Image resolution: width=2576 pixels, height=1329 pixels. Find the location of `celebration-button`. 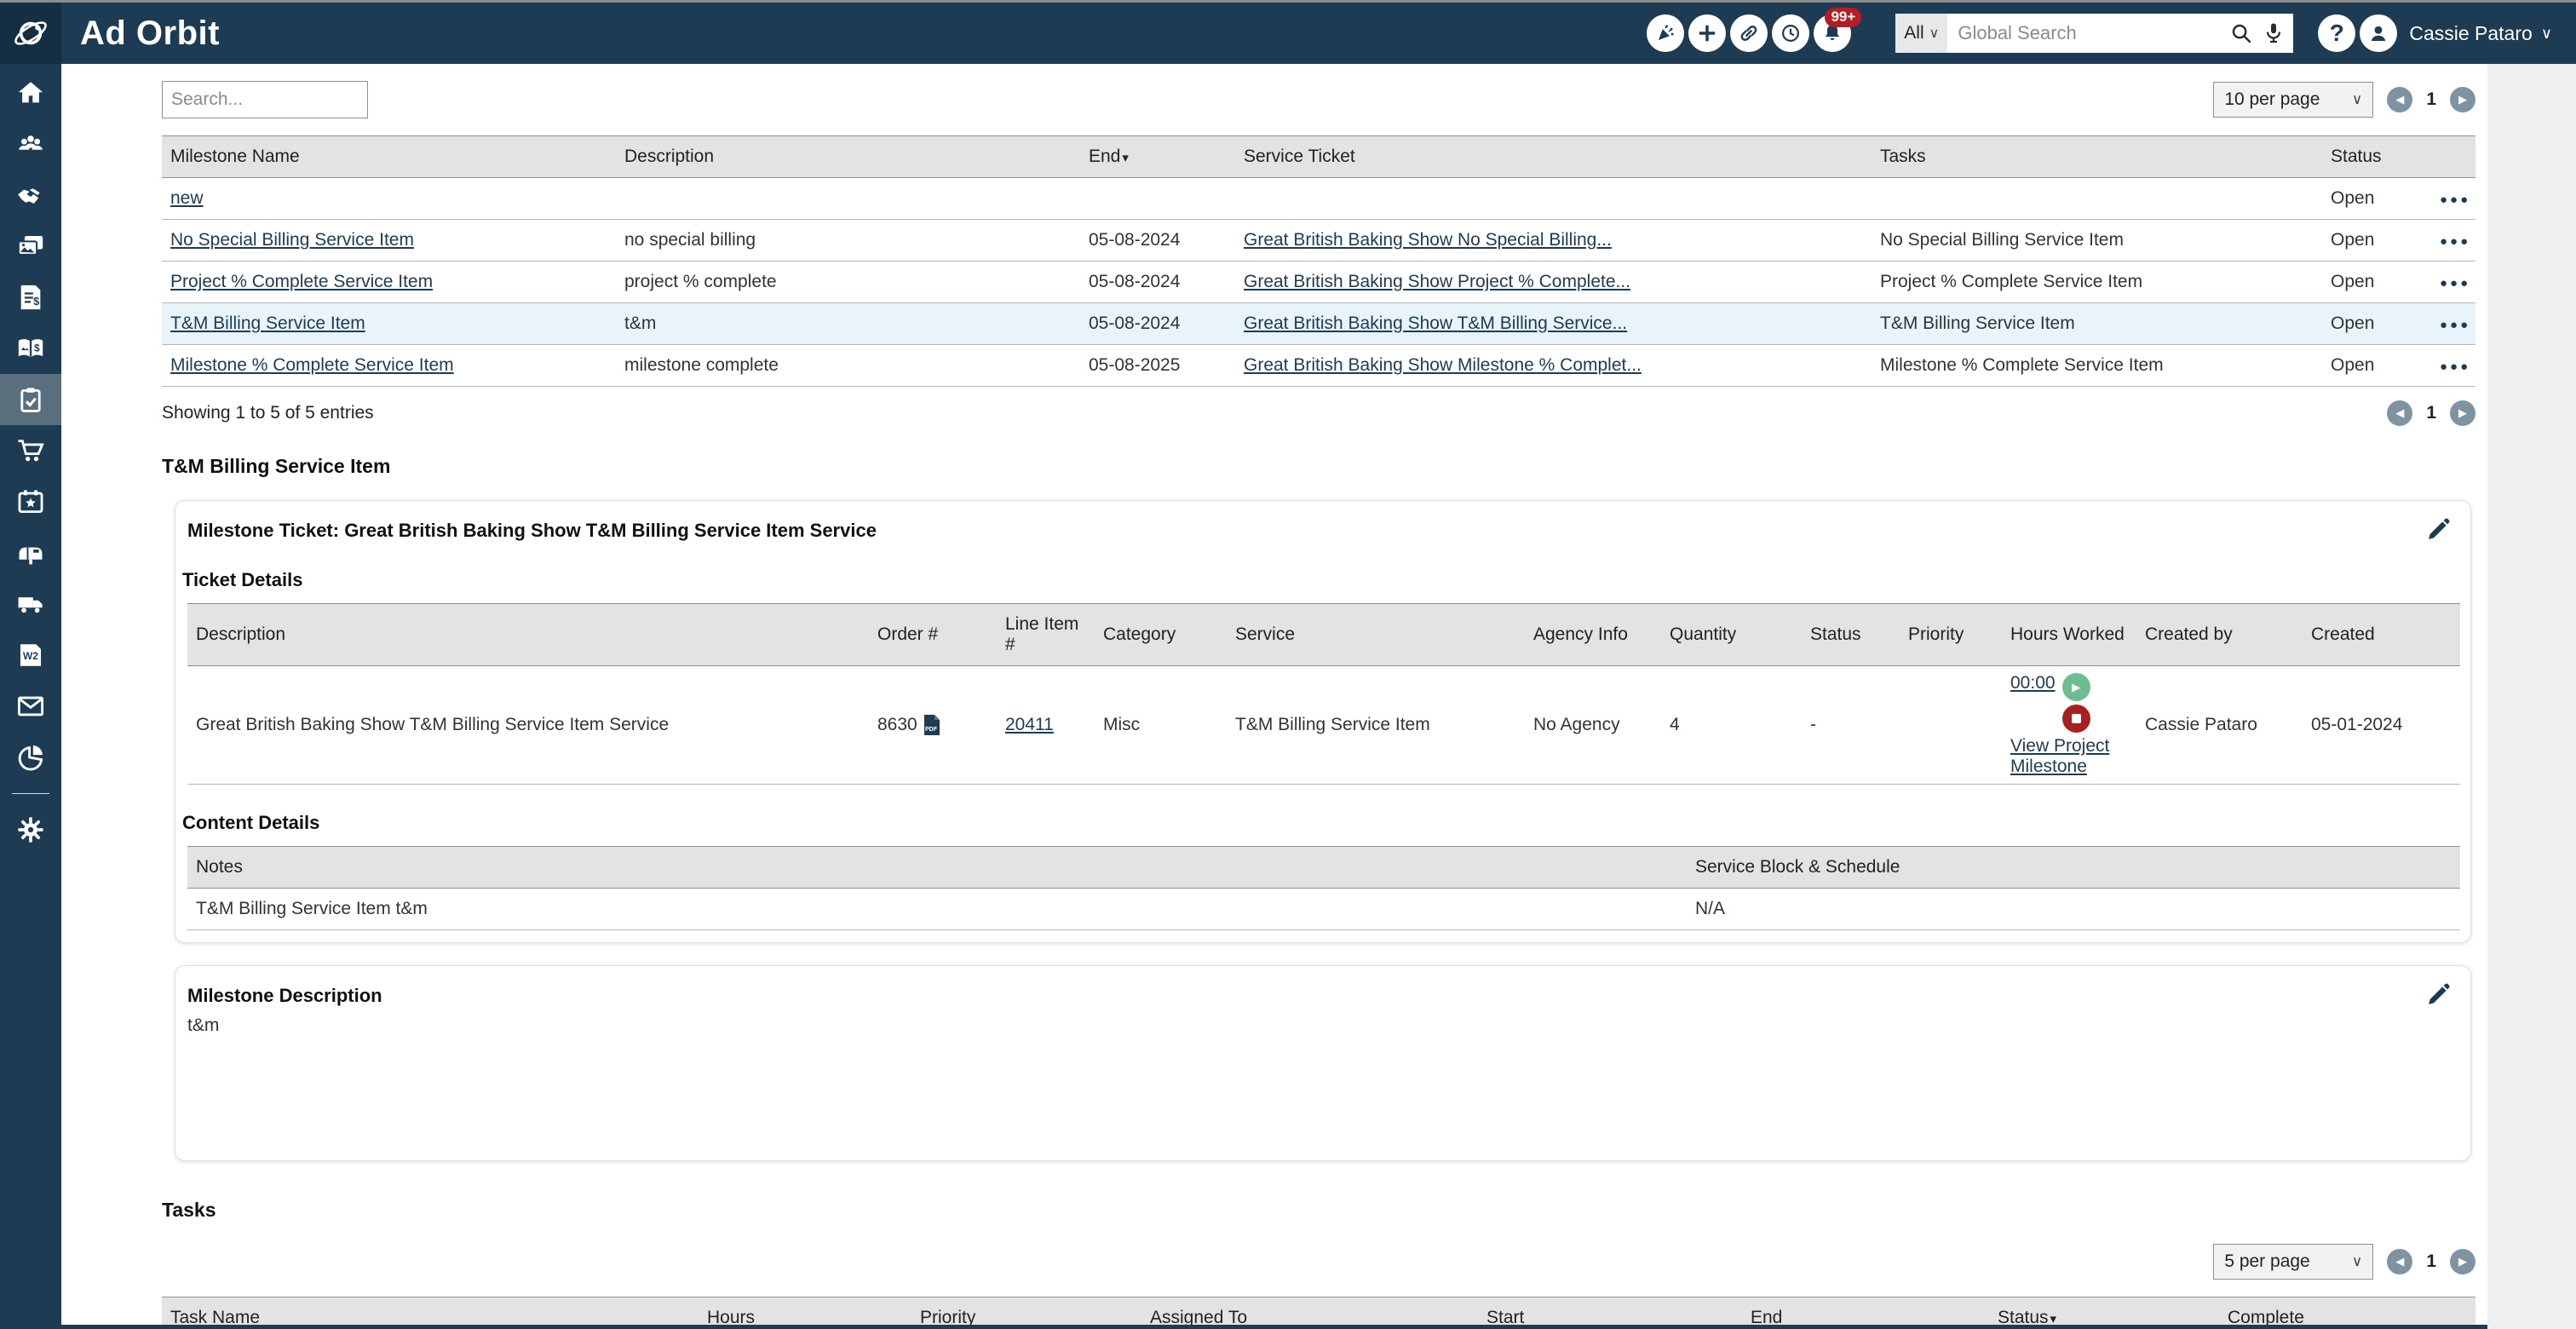

celebration-button is located at coordinates (1666, 33).